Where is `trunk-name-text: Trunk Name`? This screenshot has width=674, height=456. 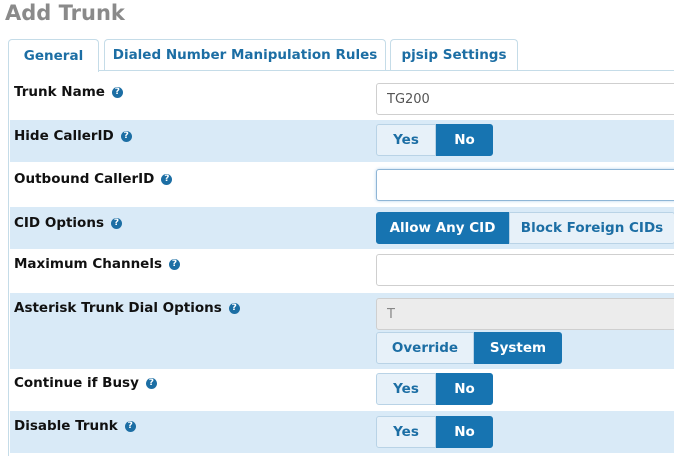 trunk-name-text: Trunk Name is located at coordinates (59, 92).